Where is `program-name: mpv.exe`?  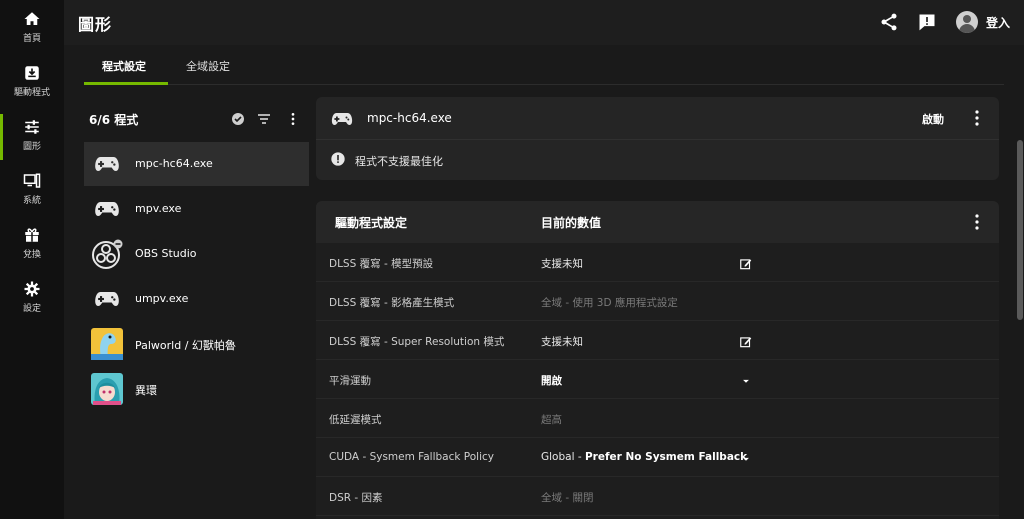
program-name: mpv.exe is located at coordinates (158, 208).